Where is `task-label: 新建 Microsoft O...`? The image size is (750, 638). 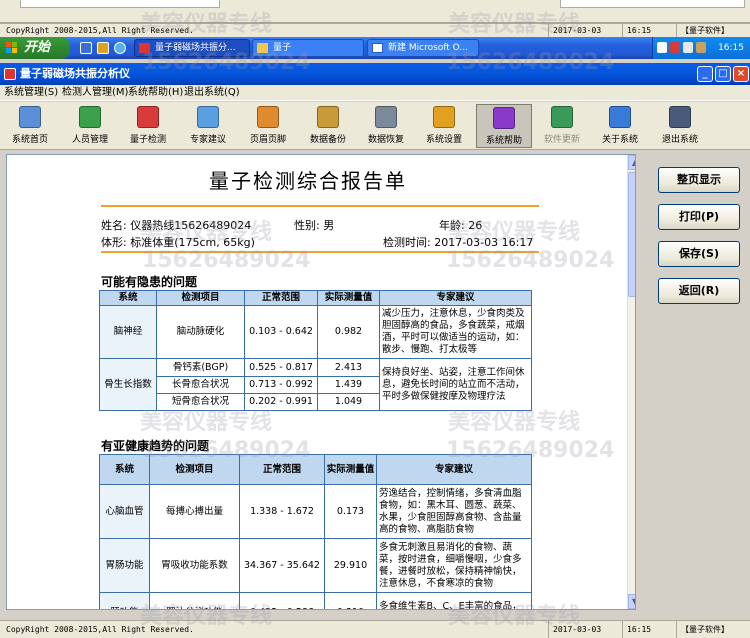
task-label: 新建 Microsoft O... is located at coordinates (428, 48).